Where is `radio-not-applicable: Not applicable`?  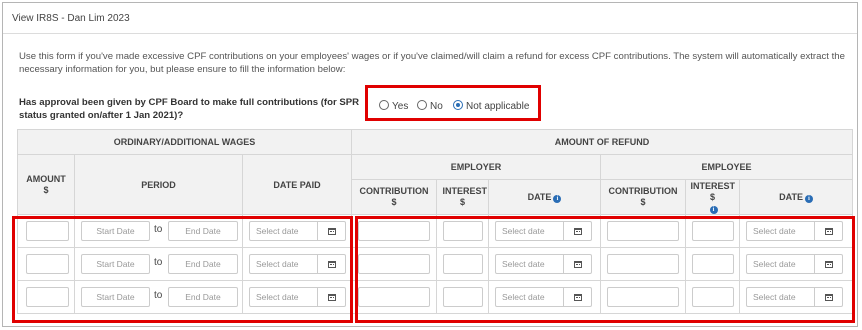
radio-not-applicable: Not applicable is located at coordinates (491, 106).